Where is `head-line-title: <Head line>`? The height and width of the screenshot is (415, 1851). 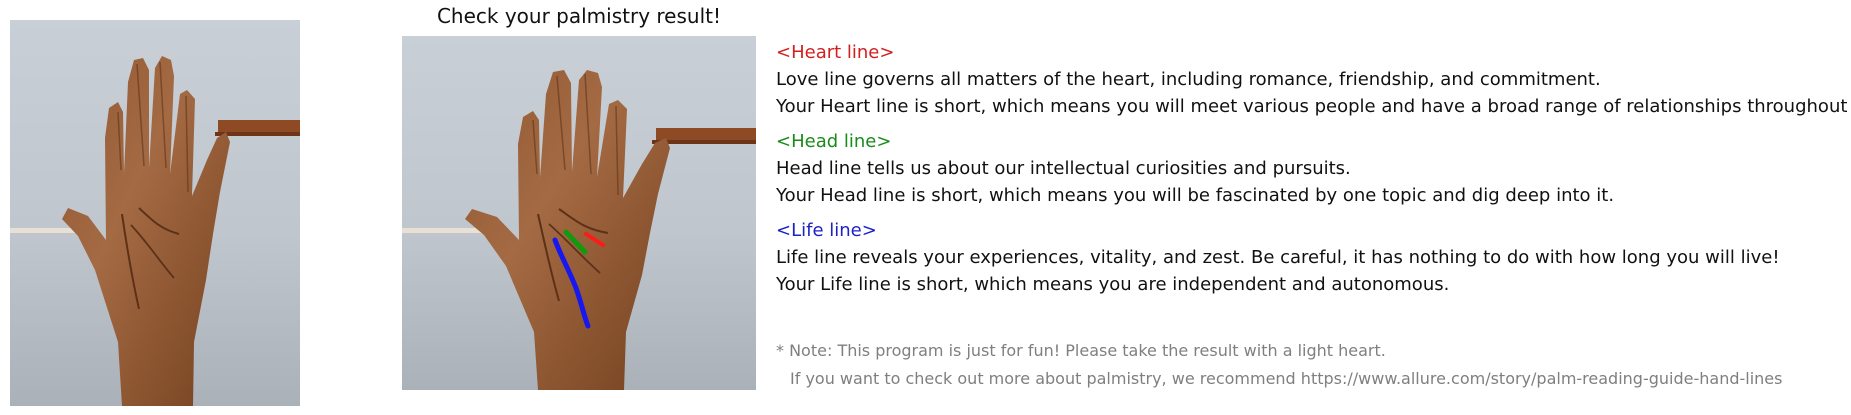
head-line-title: <Head line> is located at coordinates (834, 141).